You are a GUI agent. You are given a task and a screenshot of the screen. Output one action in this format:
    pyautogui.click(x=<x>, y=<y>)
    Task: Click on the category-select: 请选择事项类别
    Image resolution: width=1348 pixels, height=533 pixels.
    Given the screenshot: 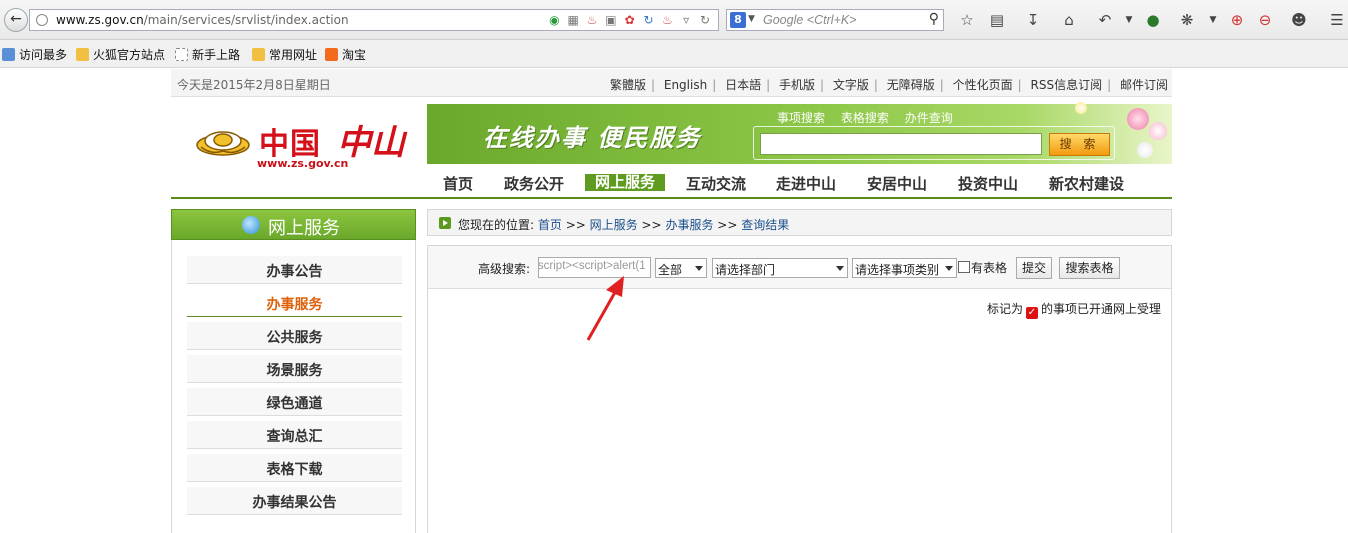 What is the action you would take?
    pyautogui.click(x=904, y=268)
    